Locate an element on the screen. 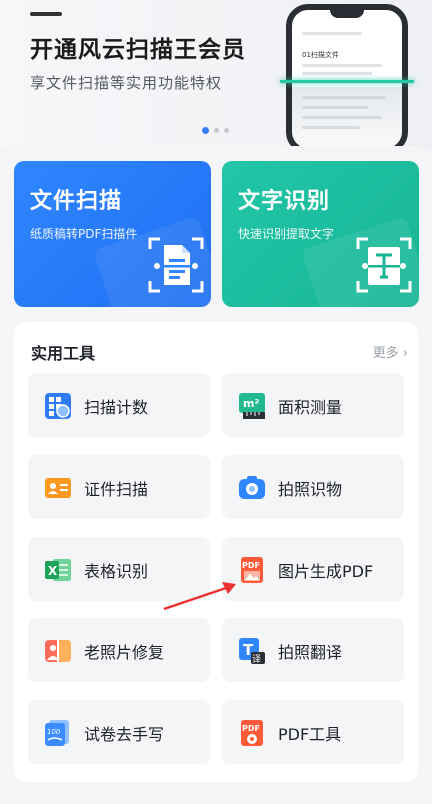 This screenshot has width=432, height=804. icon-text: 100 is located at coordinates (54, 732).